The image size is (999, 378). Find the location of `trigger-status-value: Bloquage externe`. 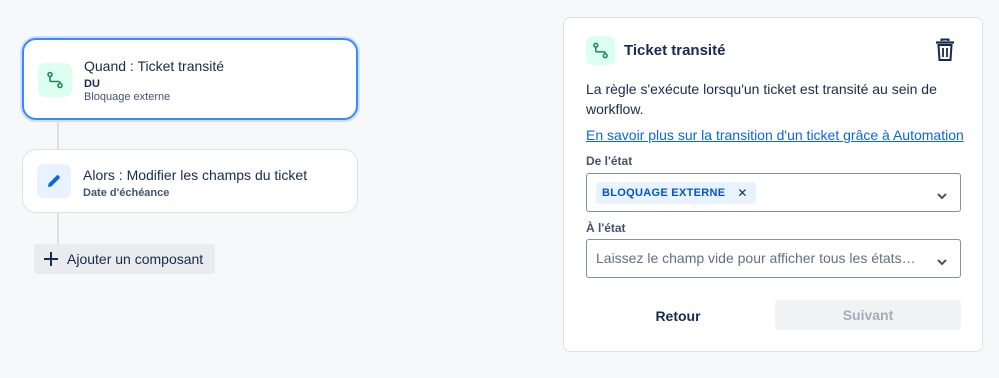

trigger-status-value: Bloquage externe is located at coordinates (127, 97).